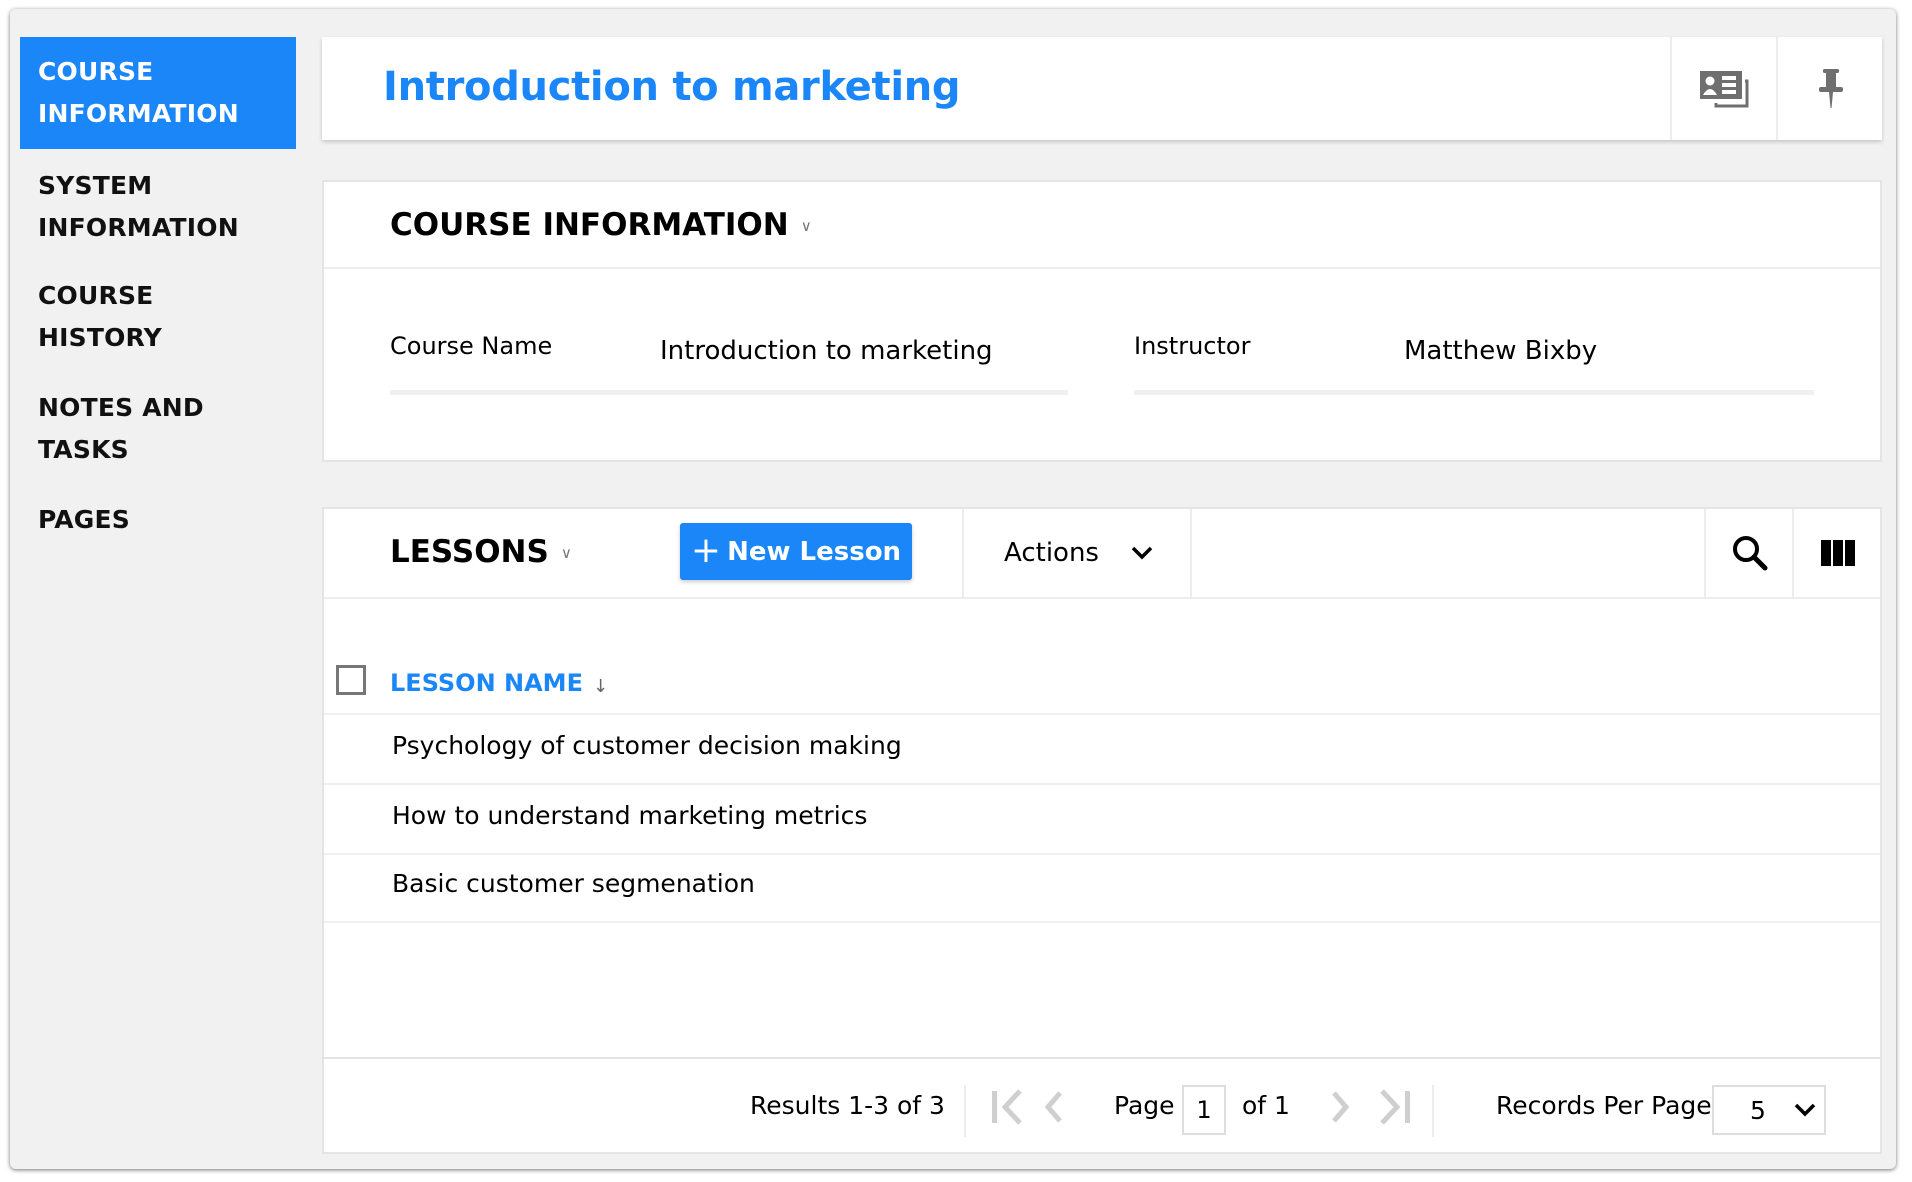  What do you see at coordinates (469, 552) in the screenshot?
I see `section-title: LESSONS` at bounding box center [469, 552].